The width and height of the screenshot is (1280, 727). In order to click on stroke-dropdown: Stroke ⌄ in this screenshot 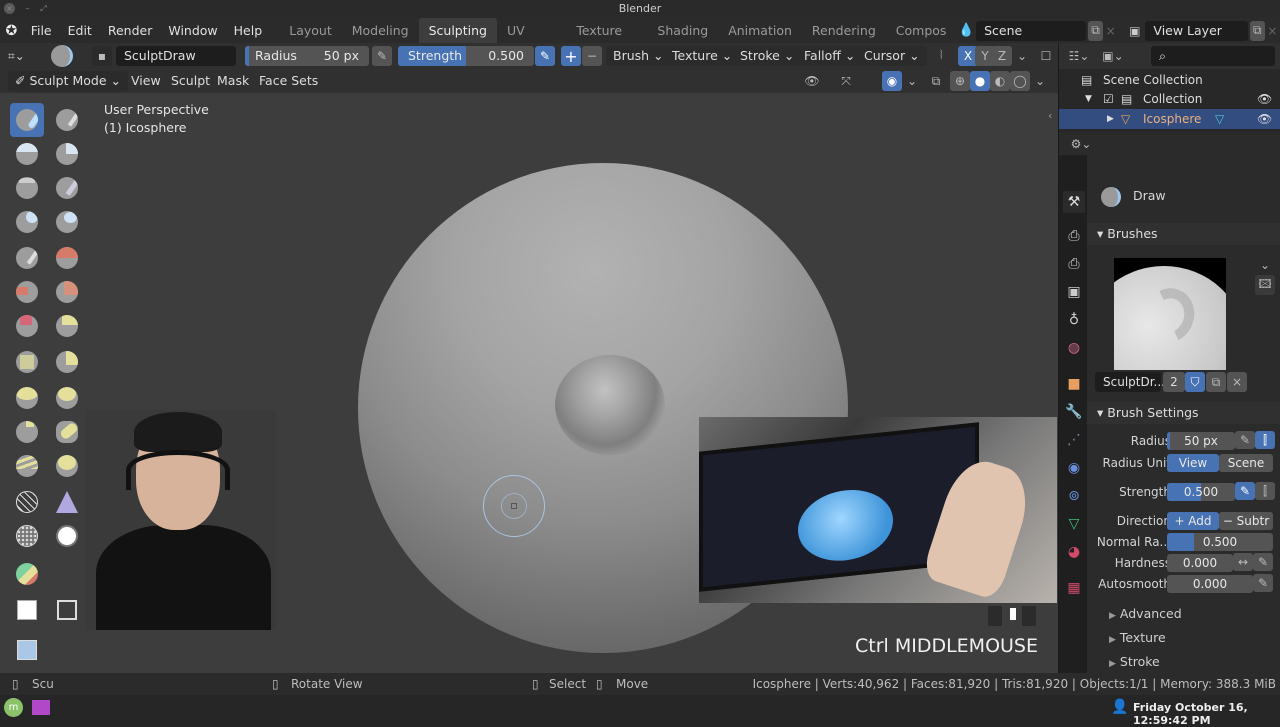, I will do `click(767, 56)`.